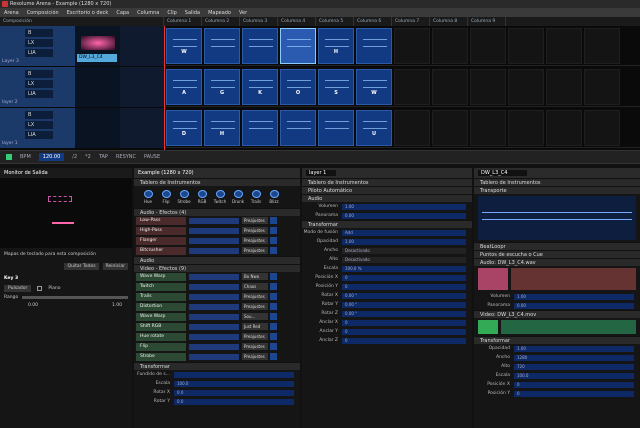  What do you see at coordinates (557, 190) in the screenshot?
I see `transport-section: Transporte` at bounding box center [557, 190].